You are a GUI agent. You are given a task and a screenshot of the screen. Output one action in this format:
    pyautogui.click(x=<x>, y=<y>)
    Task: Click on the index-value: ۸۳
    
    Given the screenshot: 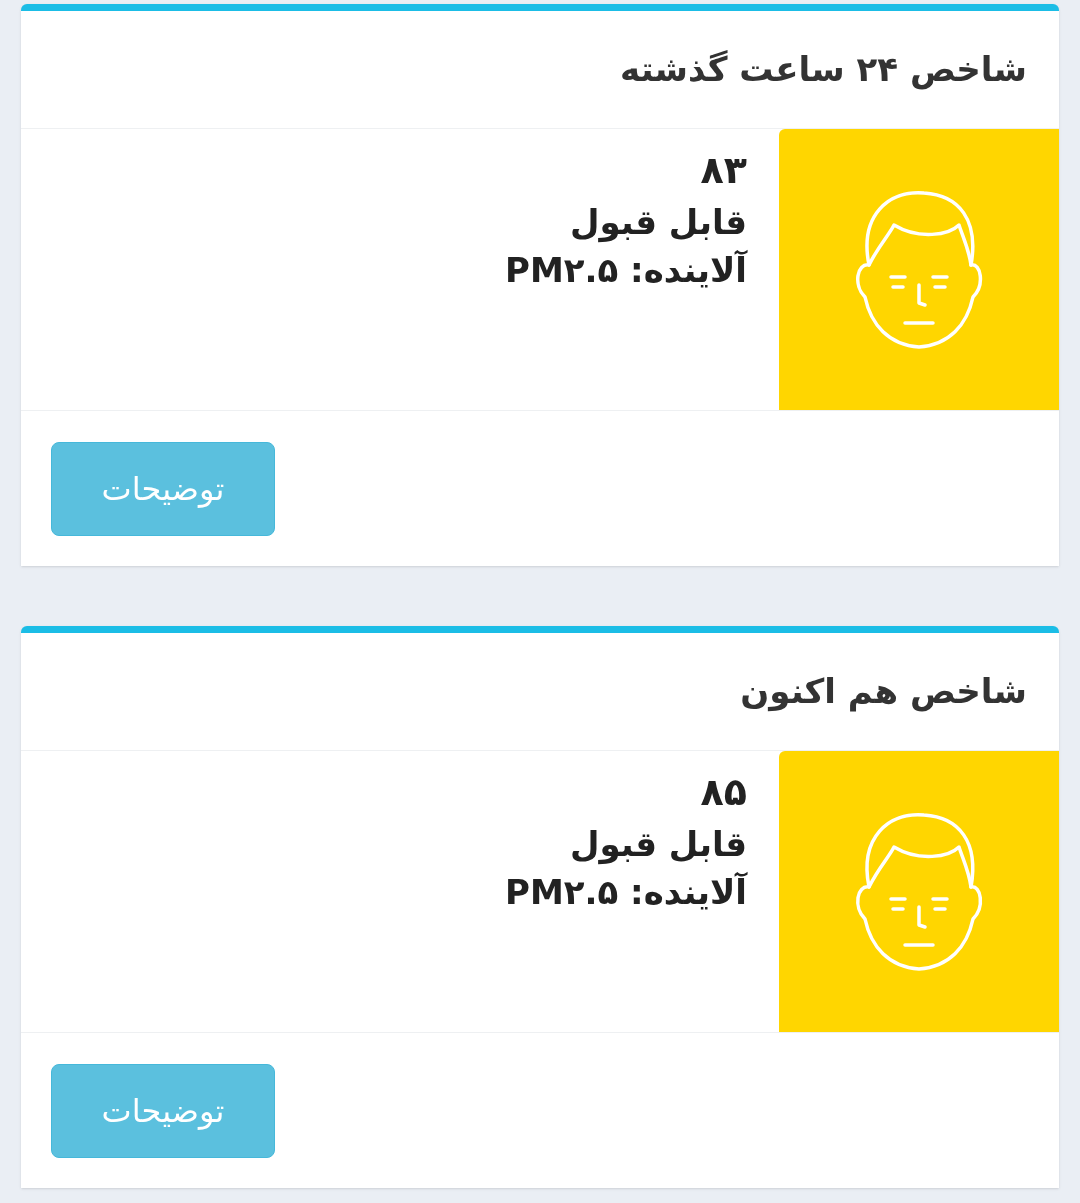 What is the action you would take?
    pyautogui.click(x=723, y=170)
    